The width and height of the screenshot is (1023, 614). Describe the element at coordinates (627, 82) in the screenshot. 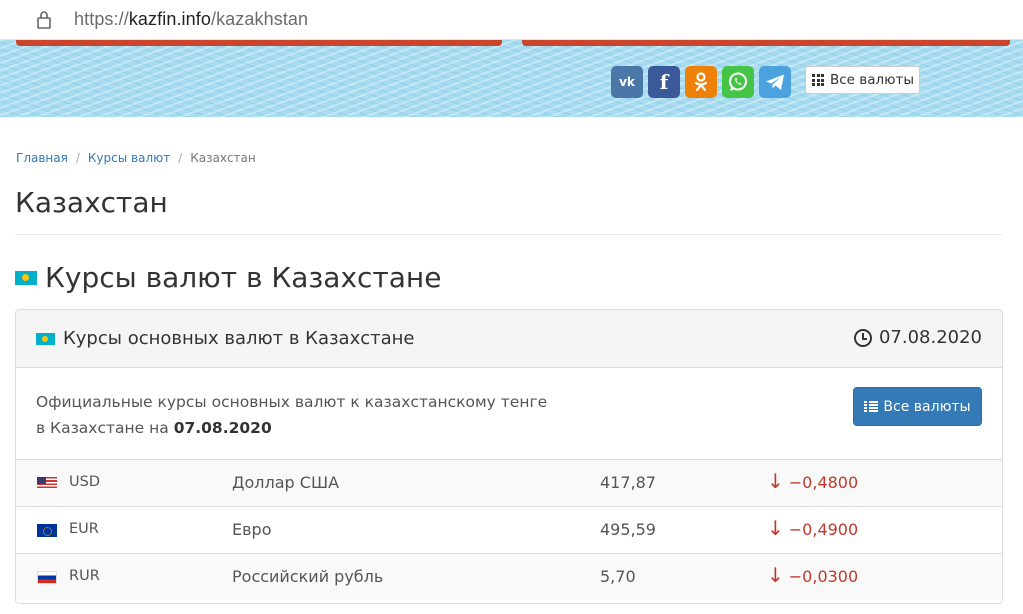

I see `vk-icon: vk` at that location.